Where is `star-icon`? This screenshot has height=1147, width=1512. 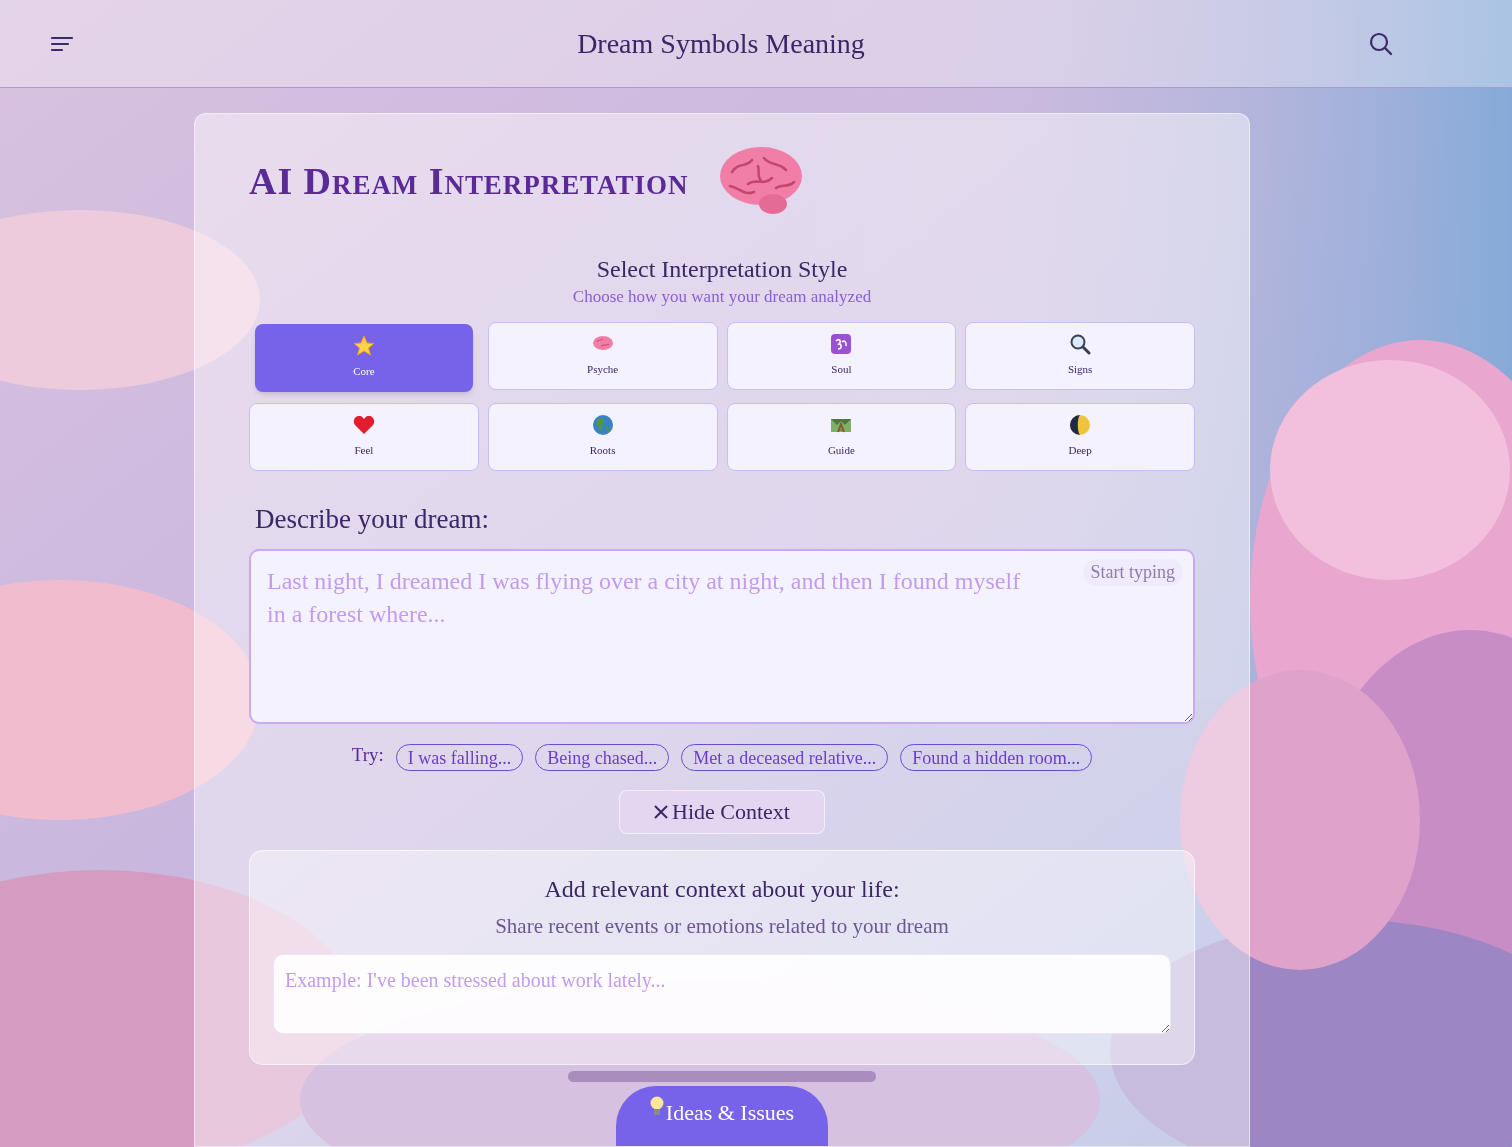
star-icon is located at coordinates (363, 346).